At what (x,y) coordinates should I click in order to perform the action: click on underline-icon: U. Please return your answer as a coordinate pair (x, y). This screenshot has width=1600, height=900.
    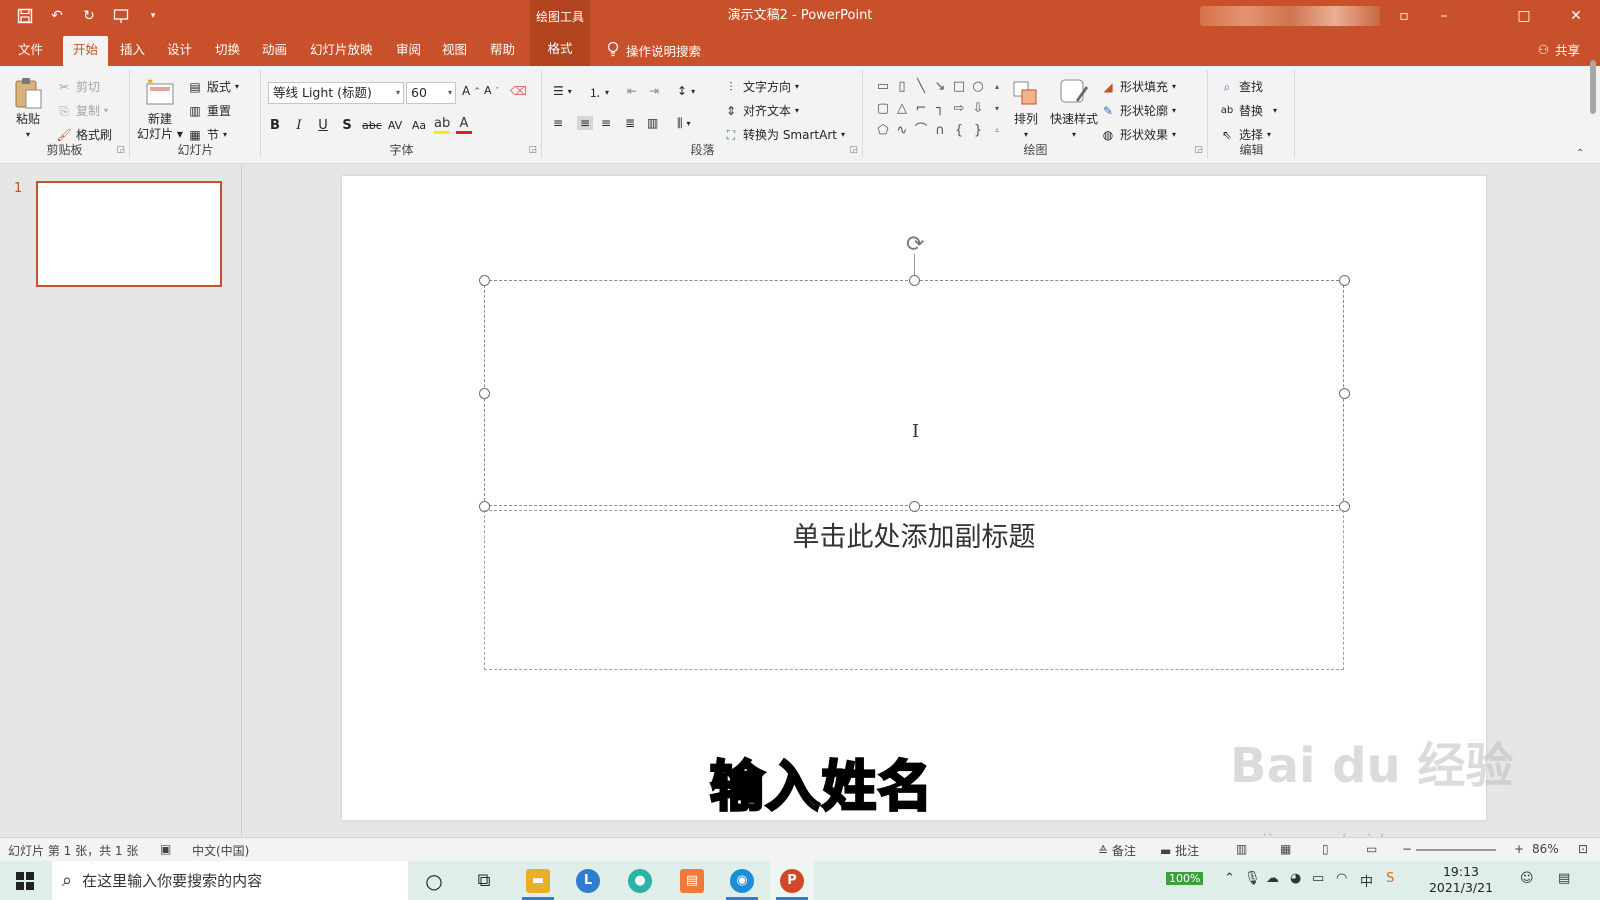
    Looking at the image, I should click on (323, 125).